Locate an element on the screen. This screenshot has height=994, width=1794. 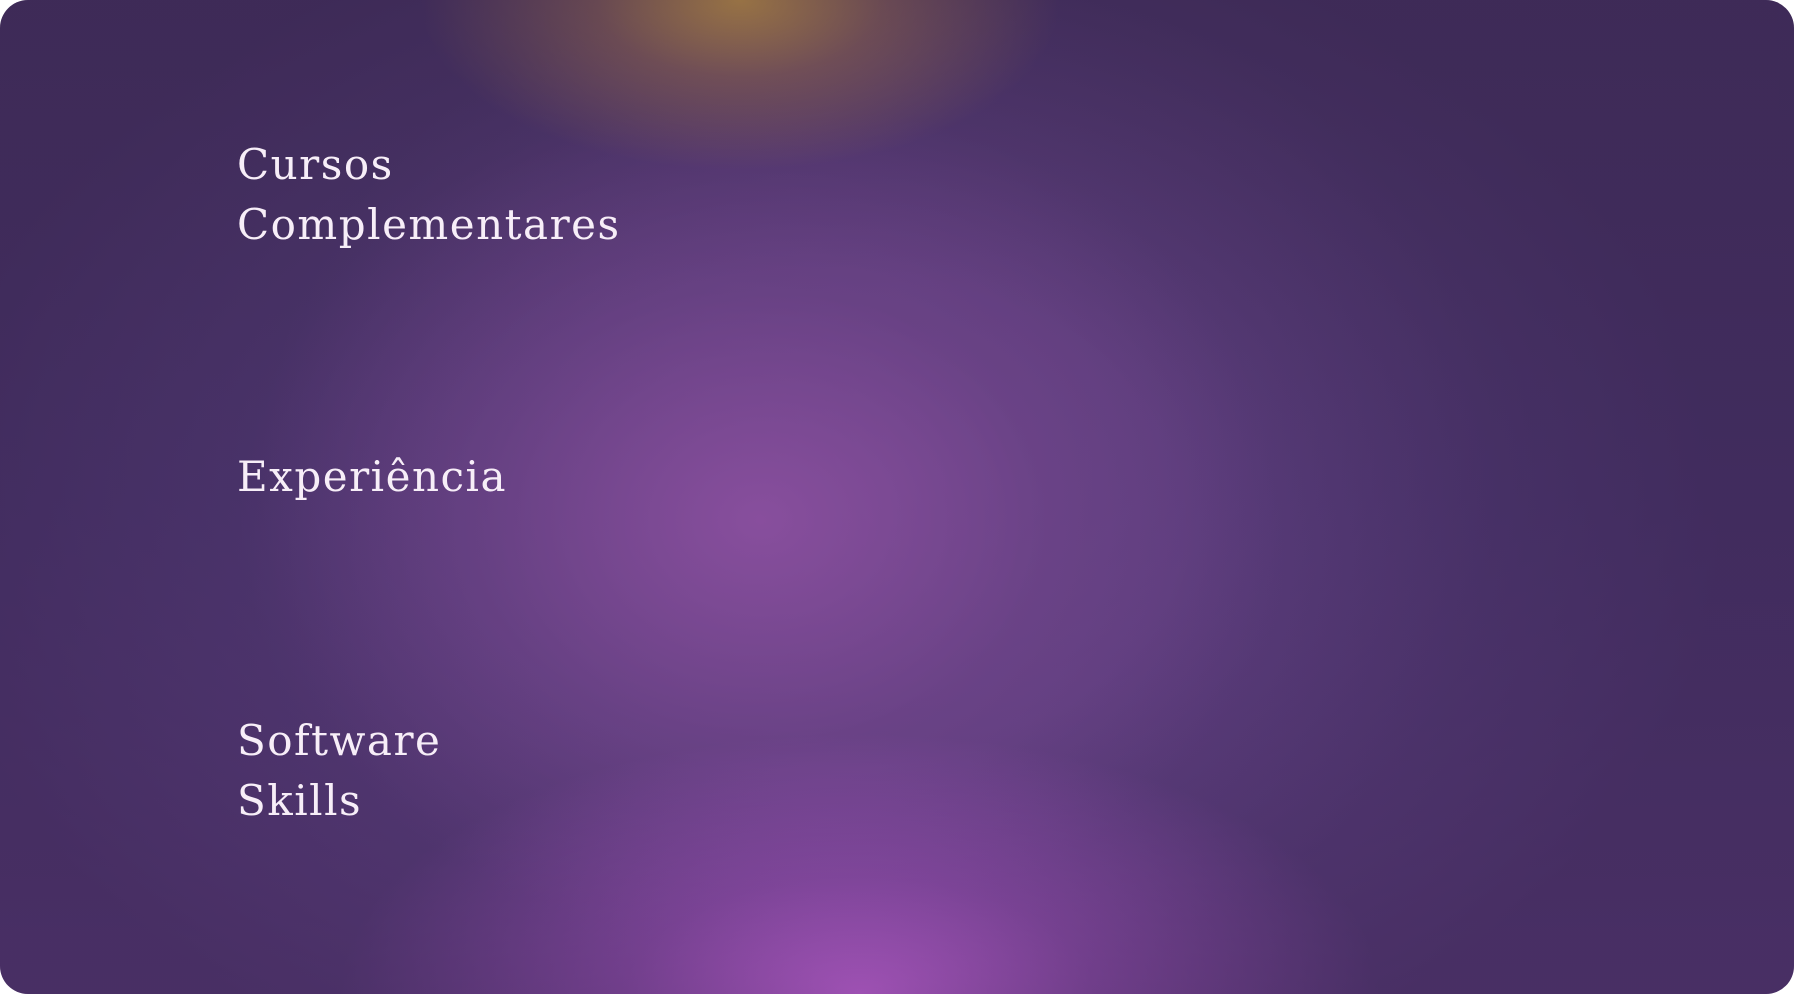
section-title-software-skills: Software Skills is located at coordinates (339, 771).